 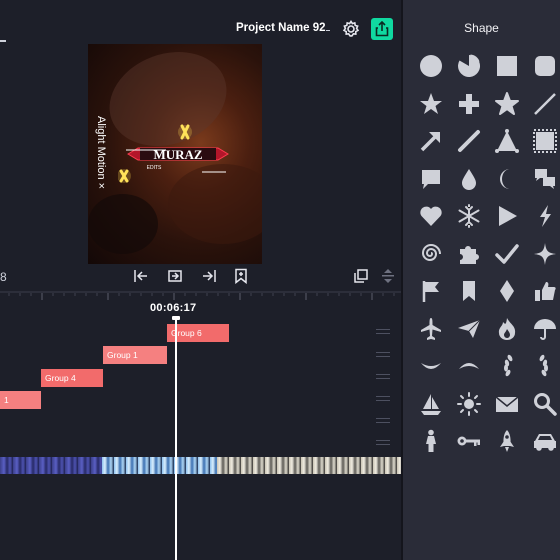 What do you see at coordinates (469, 366) in the screenshot?
I see `shape-frown-curve-icon` at bounding box center [469, 366].